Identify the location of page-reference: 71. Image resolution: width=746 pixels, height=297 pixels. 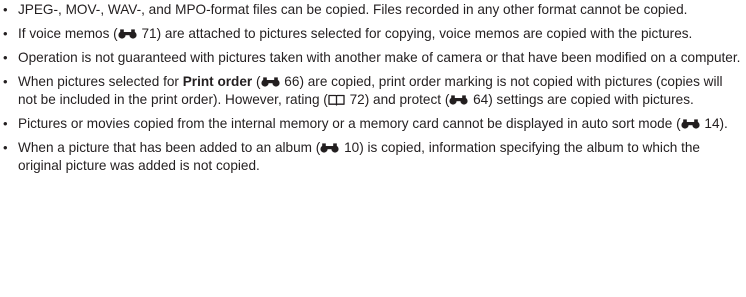
(137, 33).